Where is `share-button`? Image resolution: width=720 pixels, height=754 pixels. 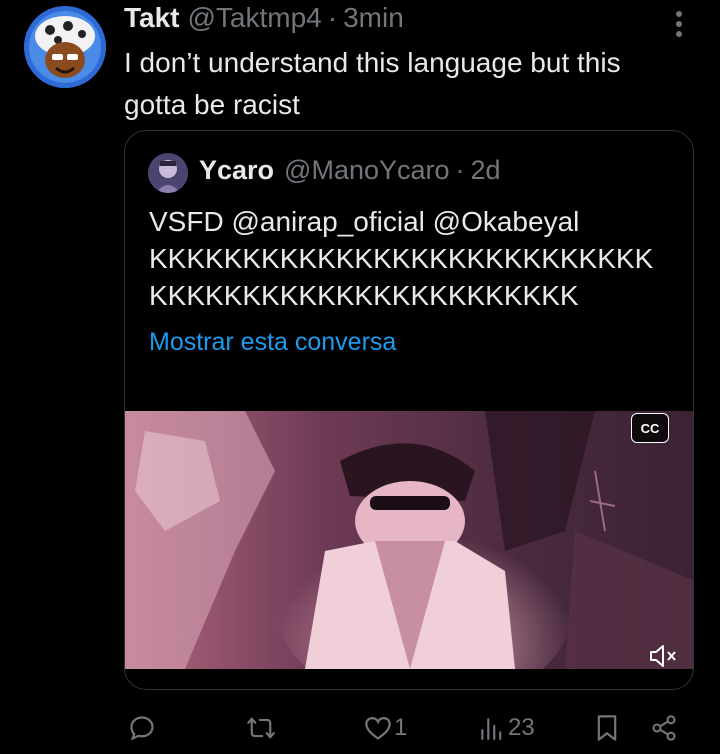
share-button is located at coordinates (664, 728).